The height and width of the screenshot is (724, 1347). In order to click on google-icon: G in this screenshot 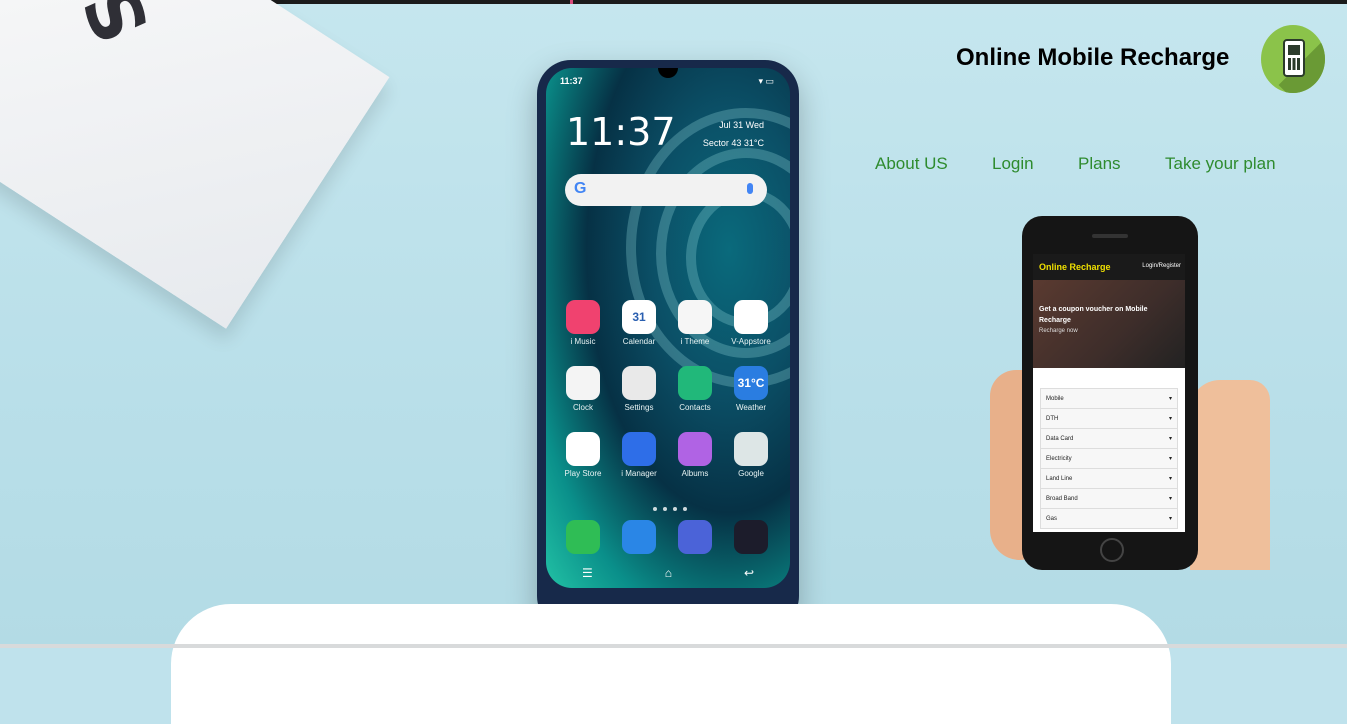, I will do `click(580, 188)`.